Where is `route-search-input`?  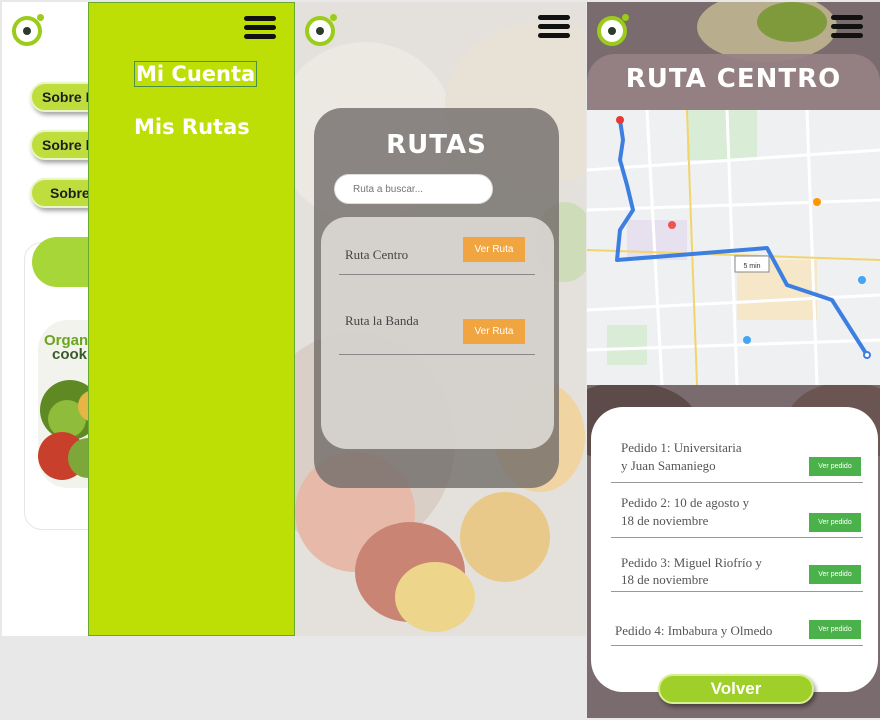
route-search-input is located at coordinates (413, 189).